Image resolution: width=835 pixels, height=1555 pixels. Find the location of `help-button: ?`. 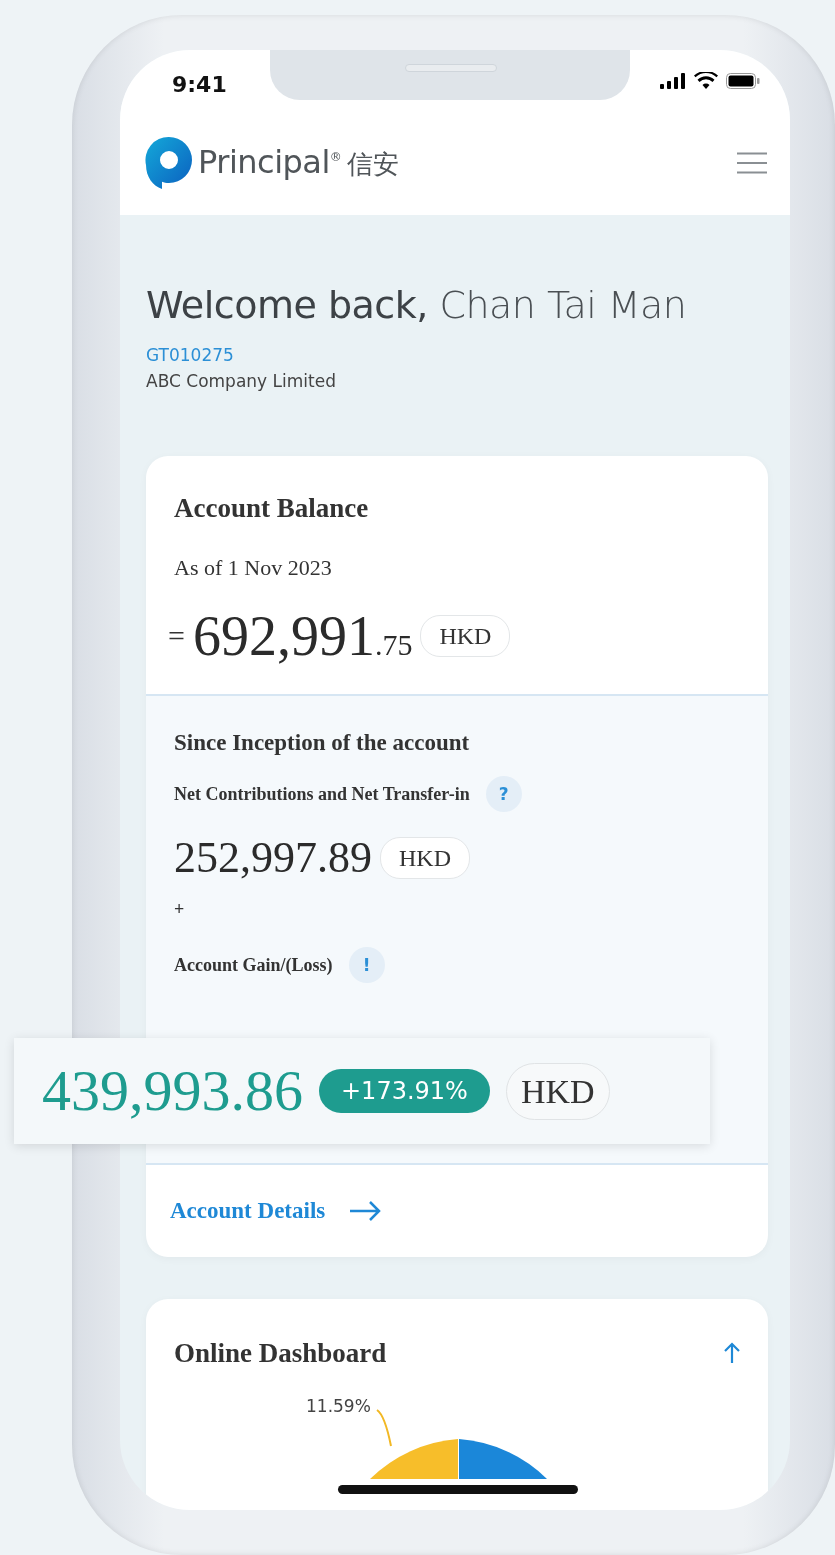

help-button: ? is located at coordinates (503, 794).